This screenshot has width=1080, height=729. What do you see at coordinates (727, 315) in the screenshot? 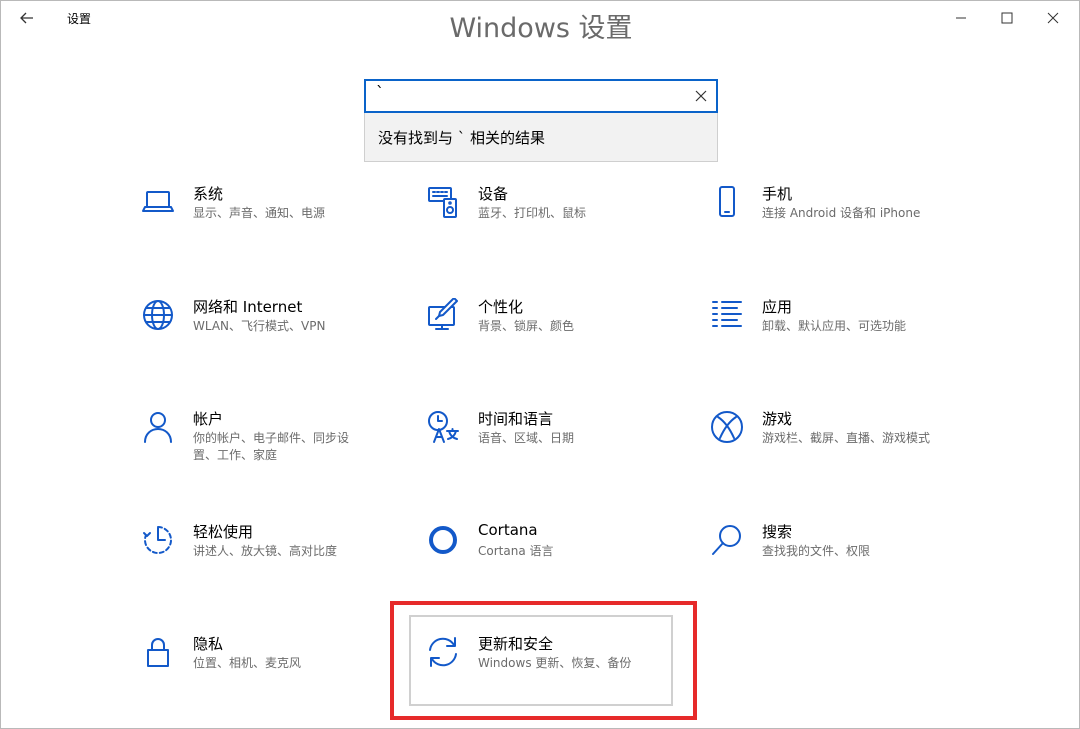
I see `apps-list-icon` at bounding box center [727, 315].